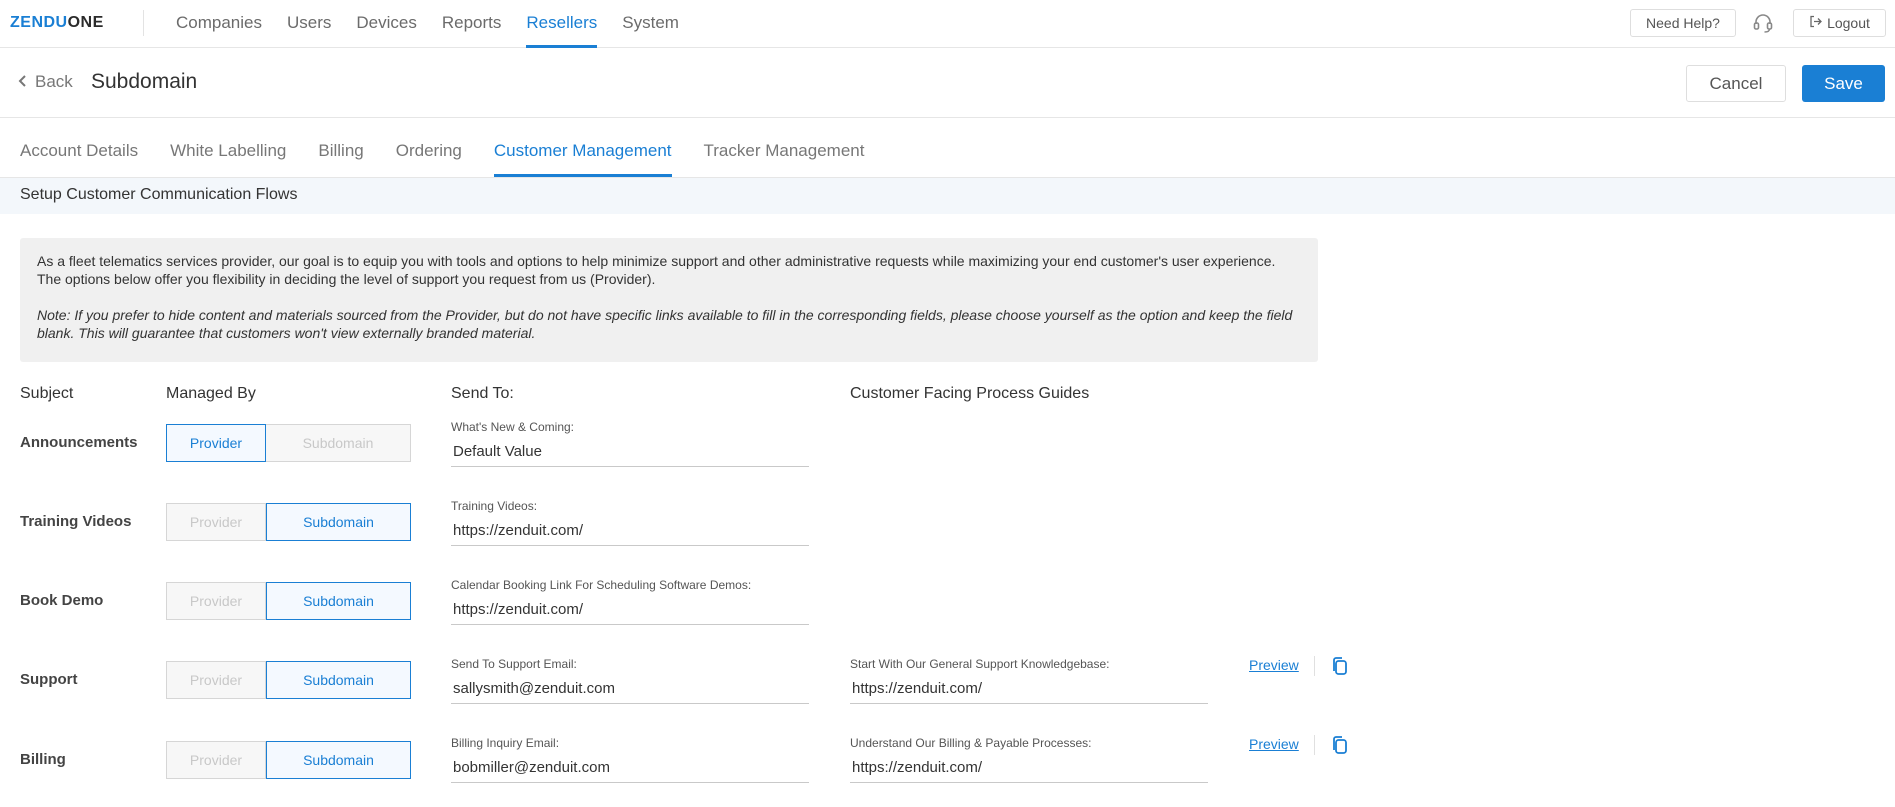  I want to click on logout-button: Logout, so click(1839, 23).